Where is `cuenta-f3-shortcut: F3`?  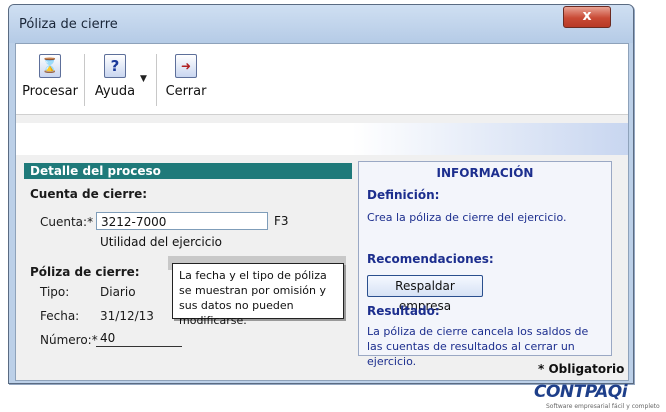 cuenta-f3-shortcut: F3 is located at coordinates (281, 221).